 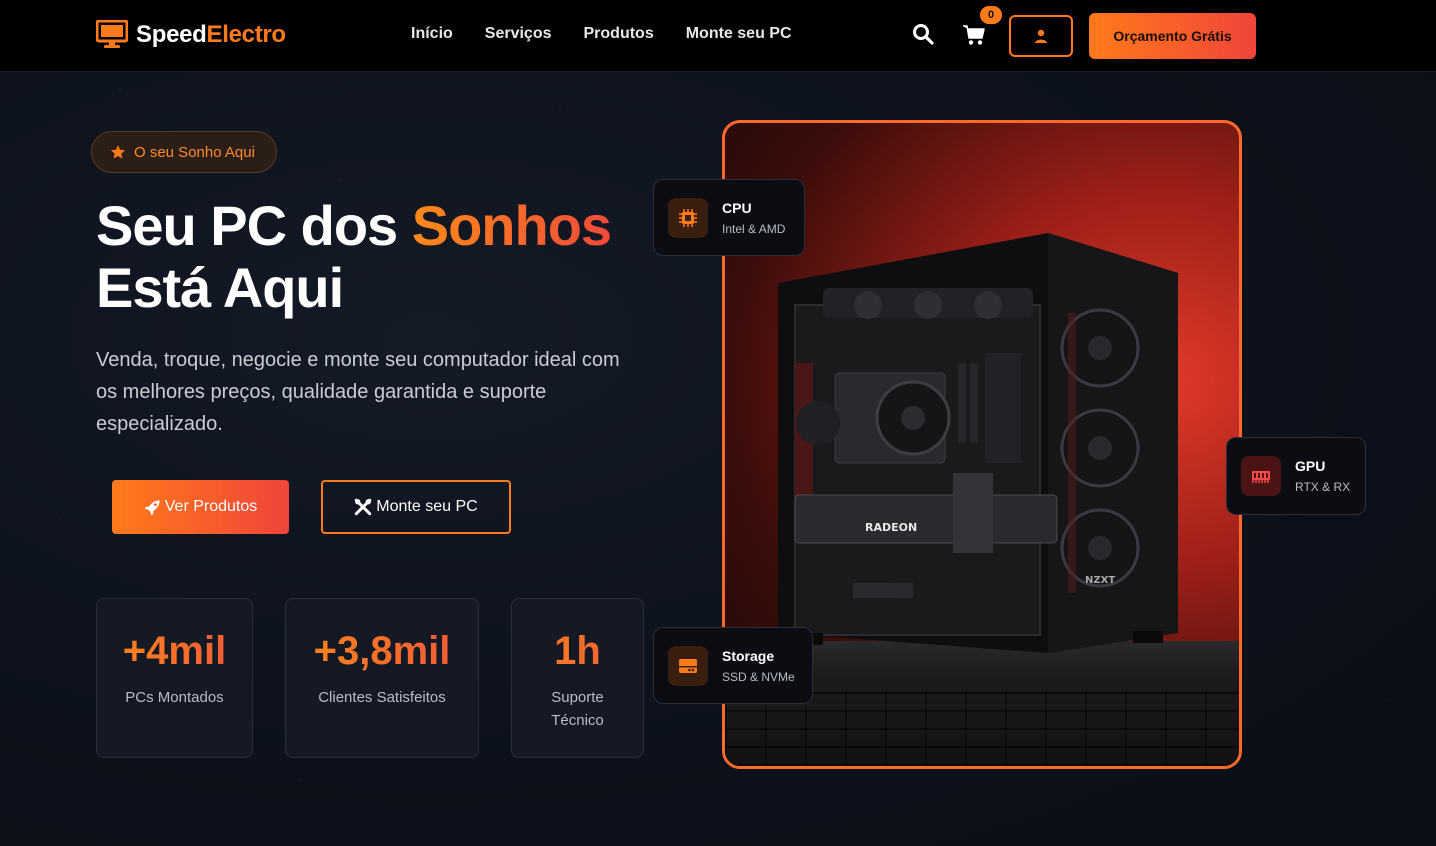 I want to click on search-button, so click(x=924, y=35).